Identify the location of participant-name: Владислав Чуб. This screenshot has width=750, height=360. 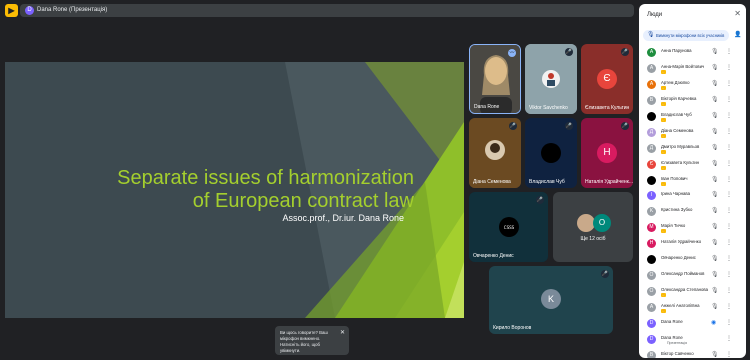
(676, 114).